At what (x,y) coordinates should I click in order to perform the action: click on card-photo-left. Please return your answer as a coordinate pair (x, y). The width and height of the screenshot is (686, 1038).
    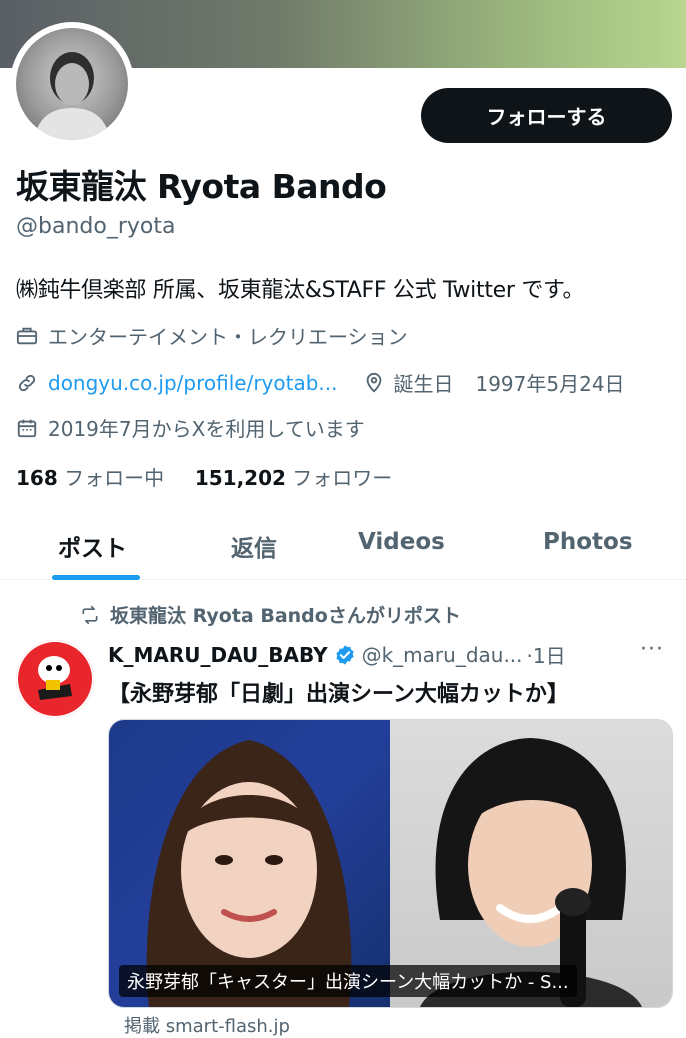
    Looking at the image, I should click on (249, 863).